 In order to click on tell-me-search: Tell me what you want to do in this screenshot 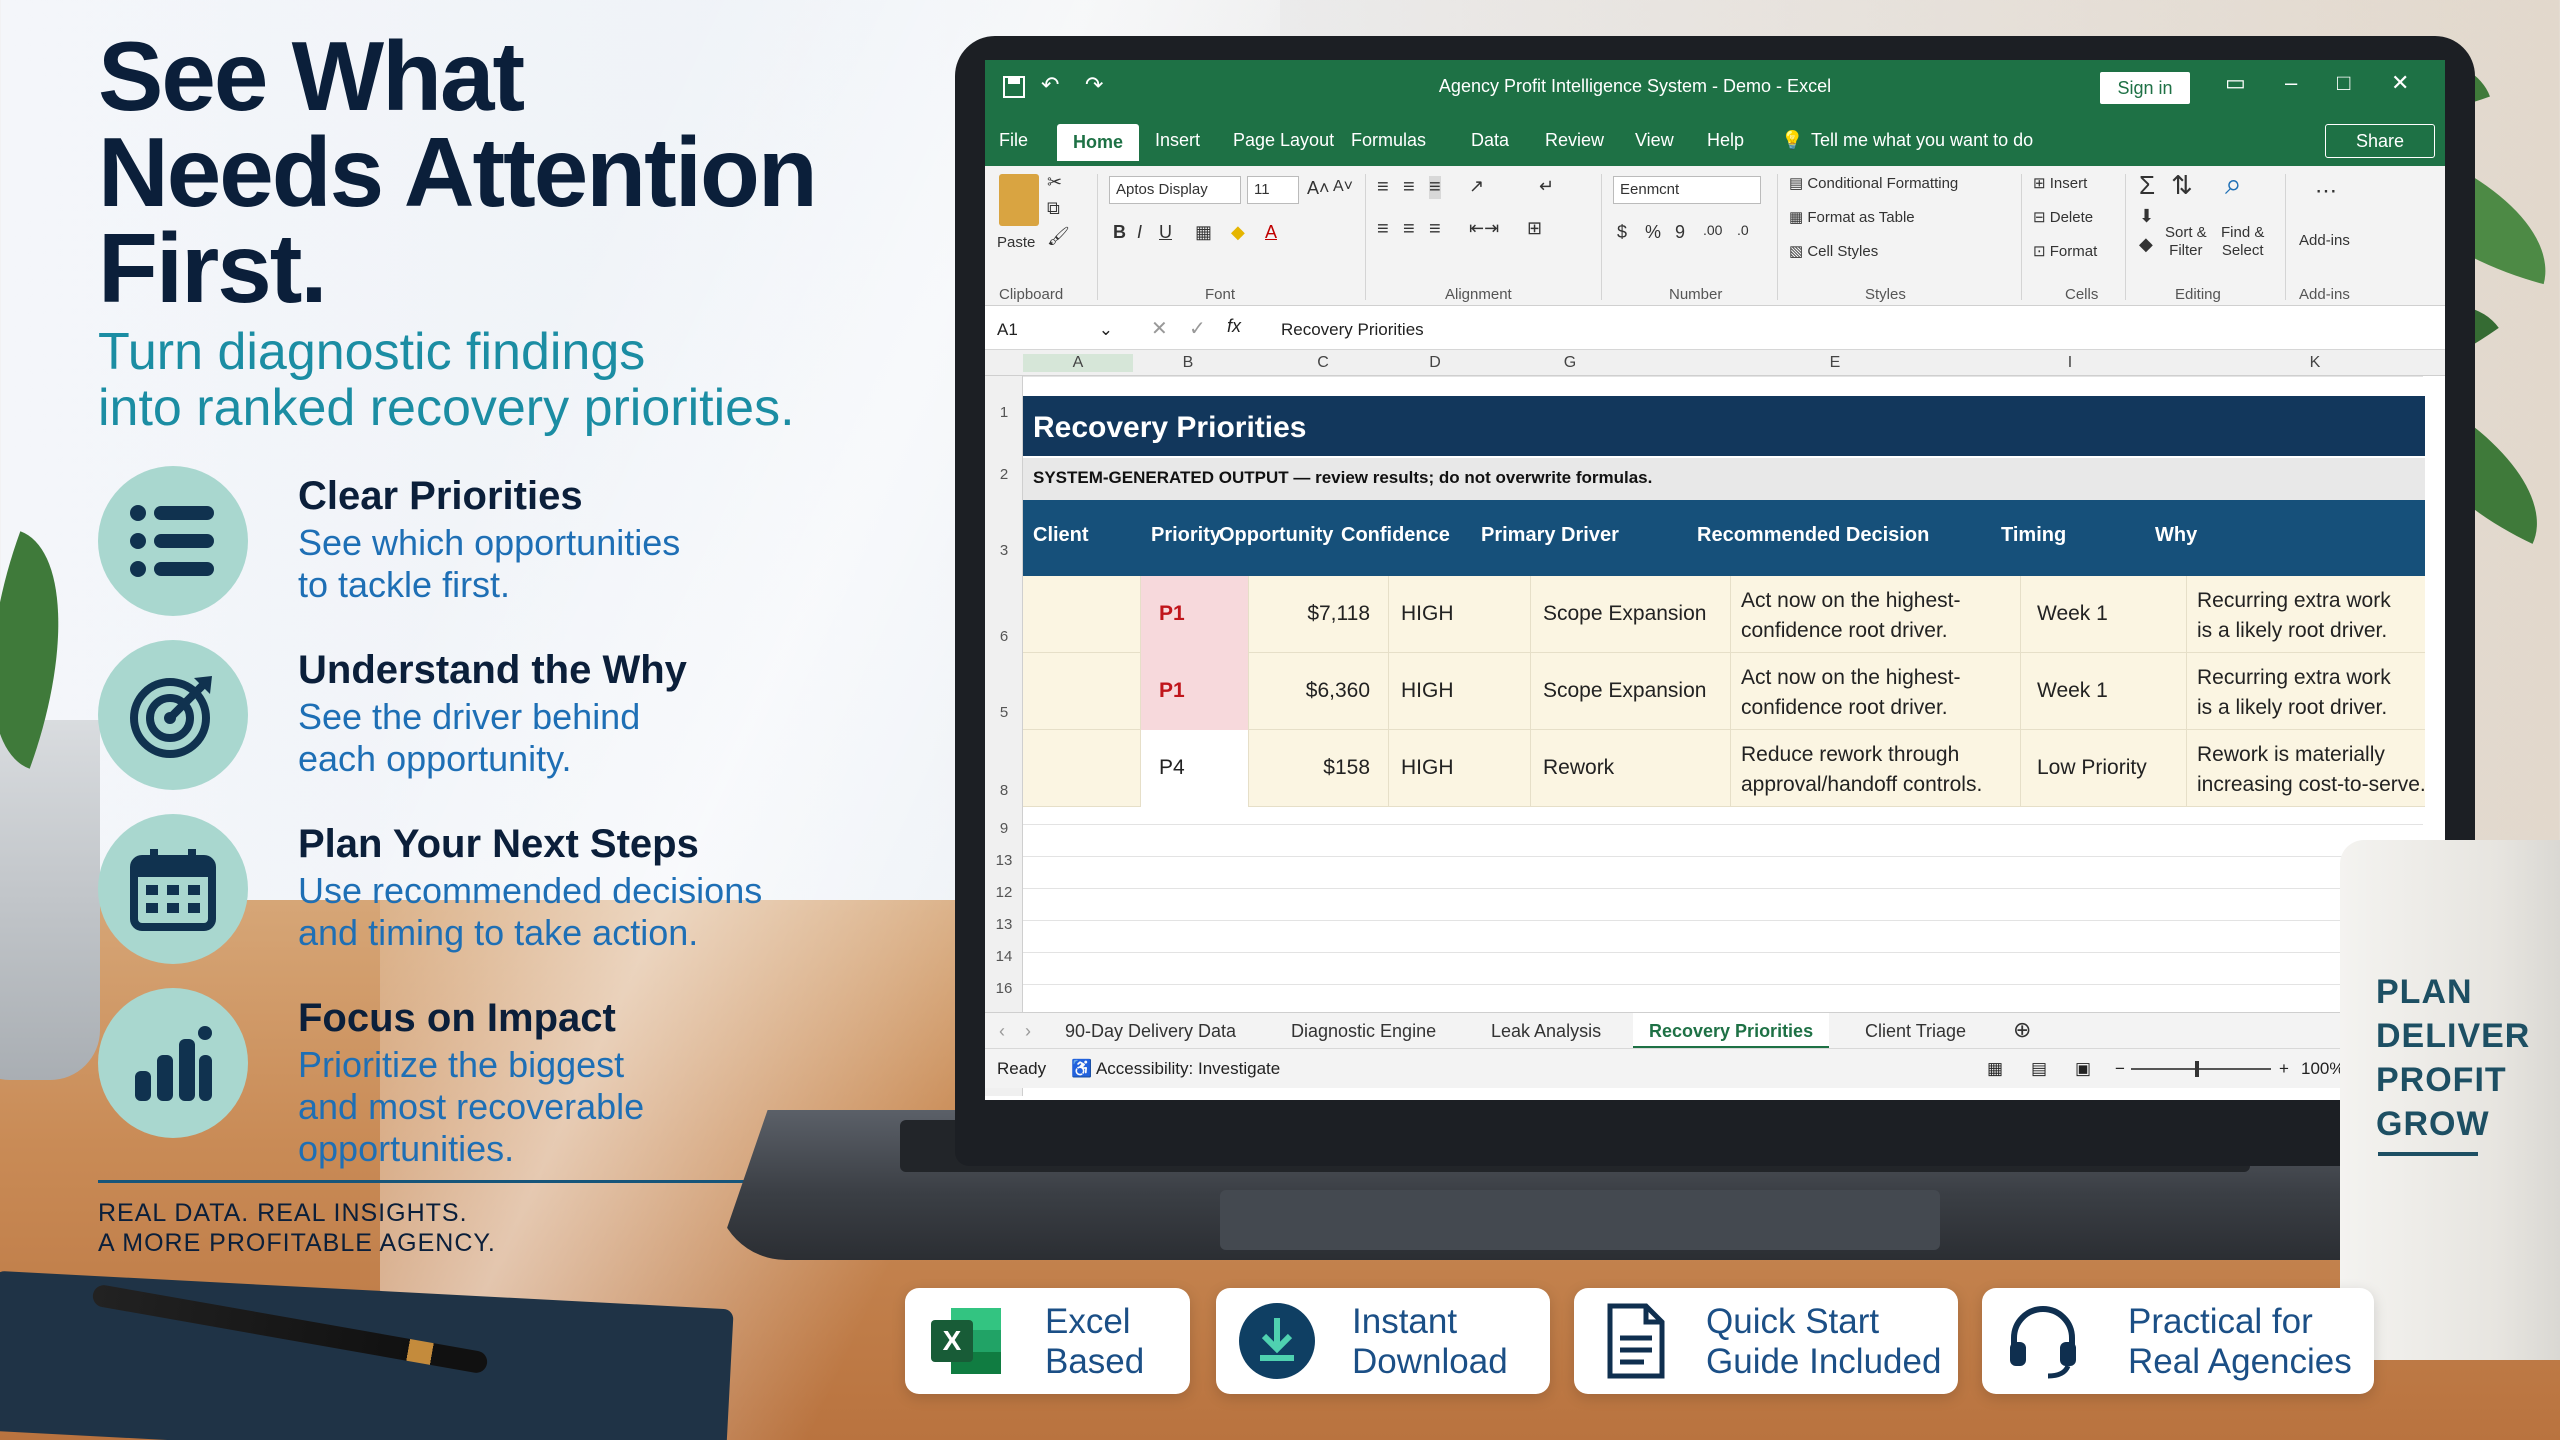, I will do `click(1922, 140)`.